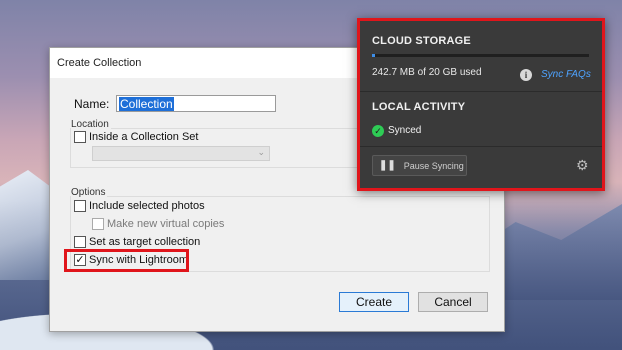 The image size is (622, 350). Describe the element at coordinates (373, 55) in the screenshot. I see `storage-usage-fill` at that location.